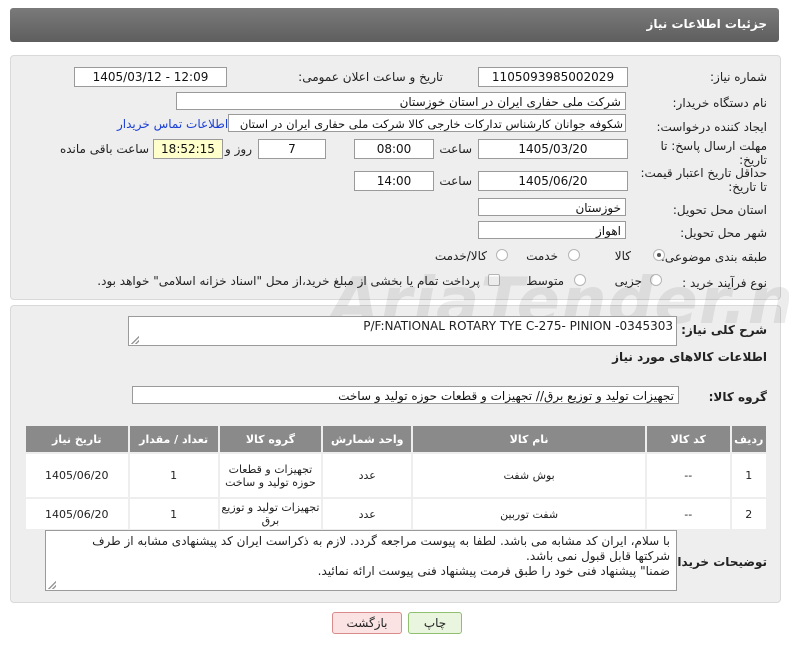 The height and width of the screenshot is (649, 789). Describe the element at coordinates (188, 149) in the screenshot. I see `remaining-time-field: 18:52:15` at that location.